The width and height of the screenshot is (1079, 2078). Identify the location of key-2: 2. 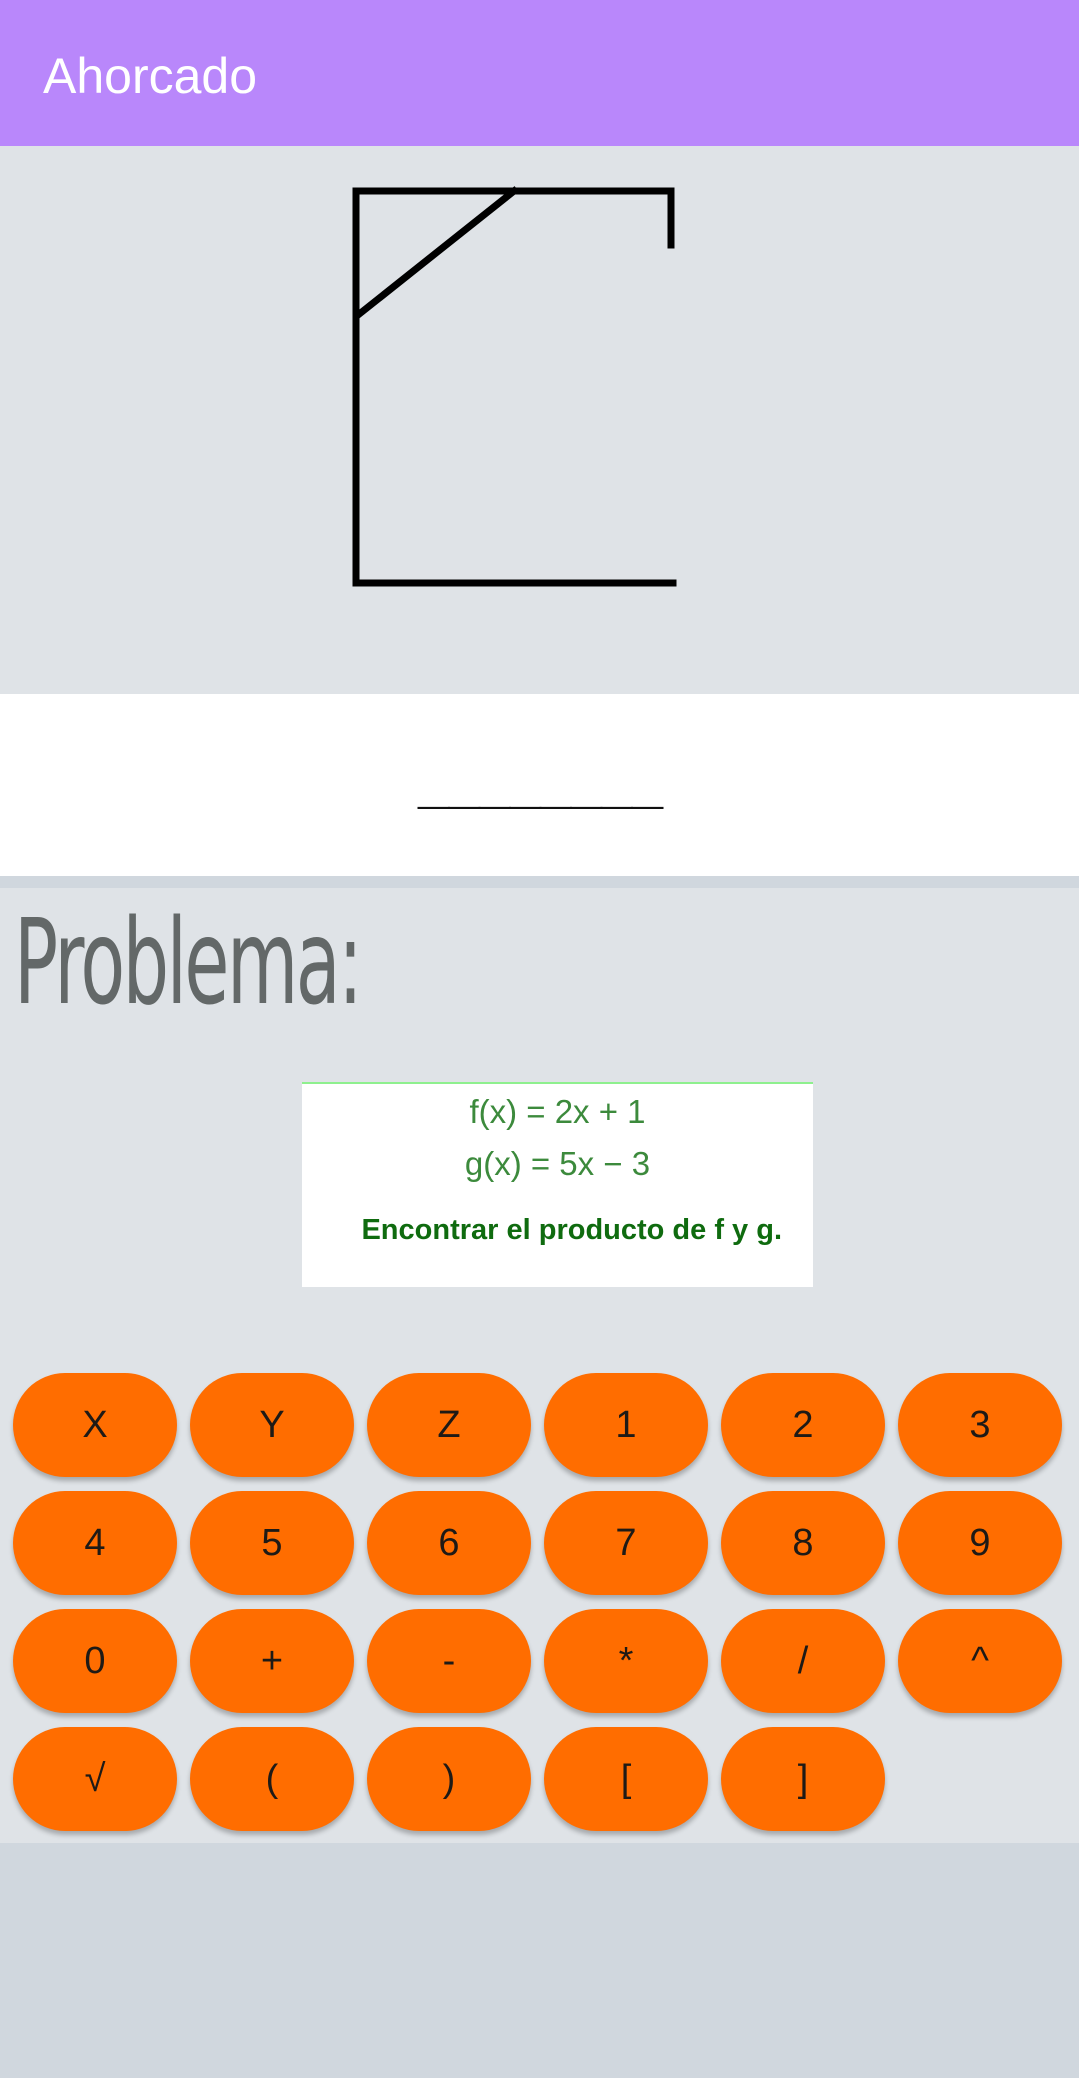
(803, 1425).